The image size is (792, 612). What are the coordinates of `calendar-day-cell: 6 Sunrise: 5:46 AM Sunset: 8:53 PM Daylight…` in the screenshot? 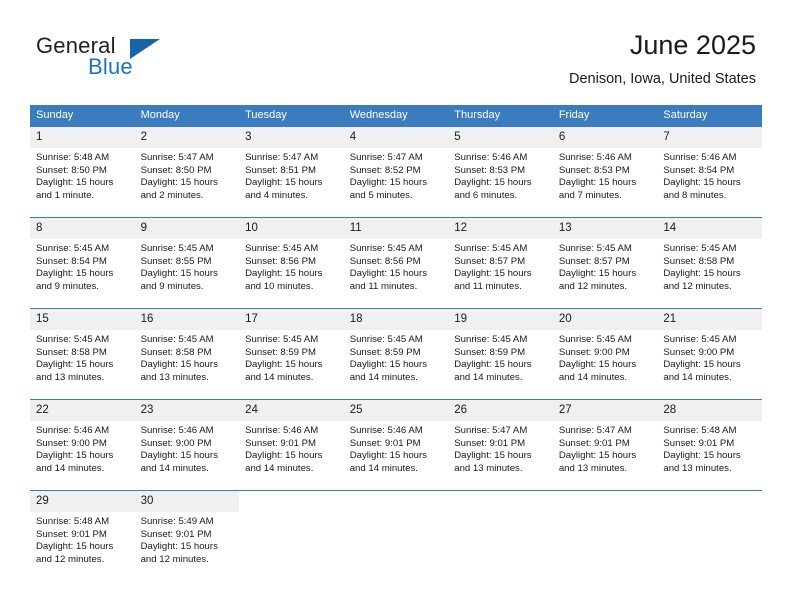 It's located at (605, 172).